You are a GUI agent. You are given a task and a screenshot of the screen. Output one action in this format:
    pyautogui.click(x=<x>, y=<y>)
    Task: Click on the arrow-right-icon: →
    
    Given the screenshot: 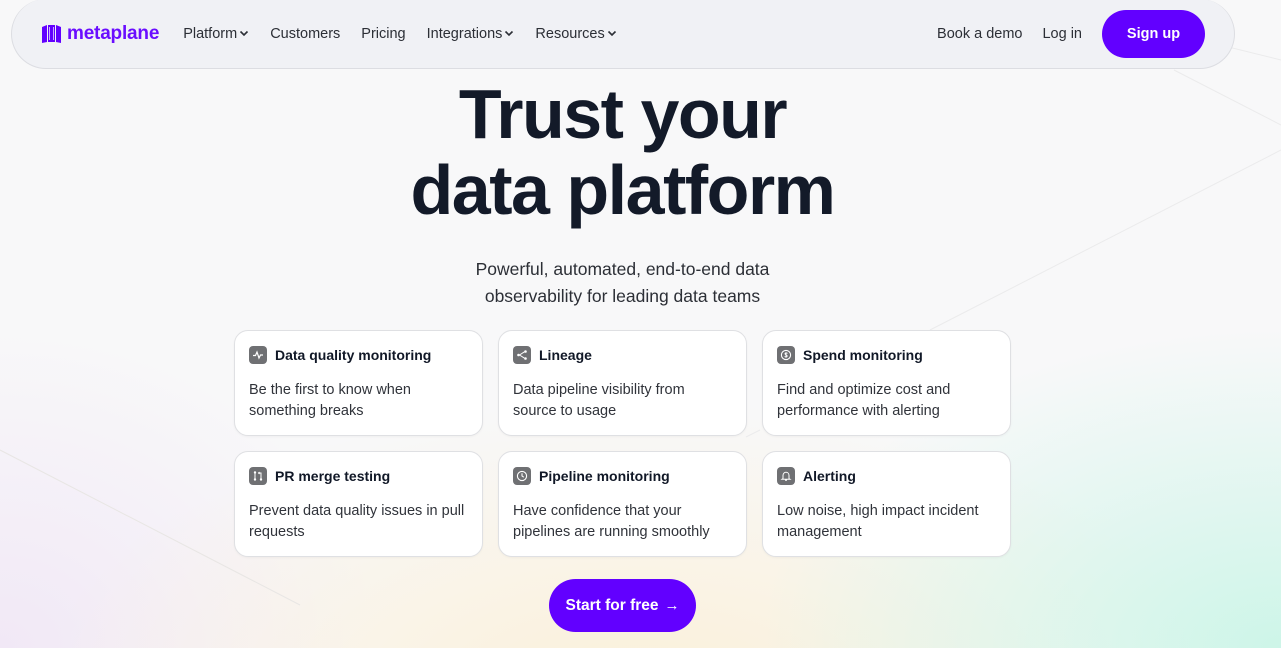 What is the action you would take?
    pyautogui.click(x=672, y=605)
    